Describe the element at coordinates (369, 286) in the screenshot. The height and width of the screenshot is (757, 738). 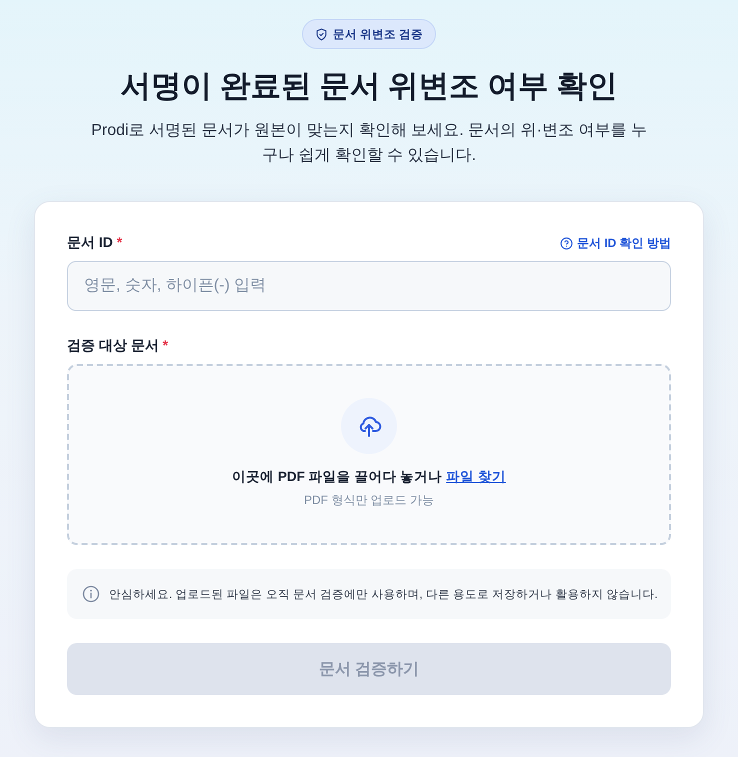
I see `document-id-input: 영문, 숫자, 하이픈(-) 입력` at that location.